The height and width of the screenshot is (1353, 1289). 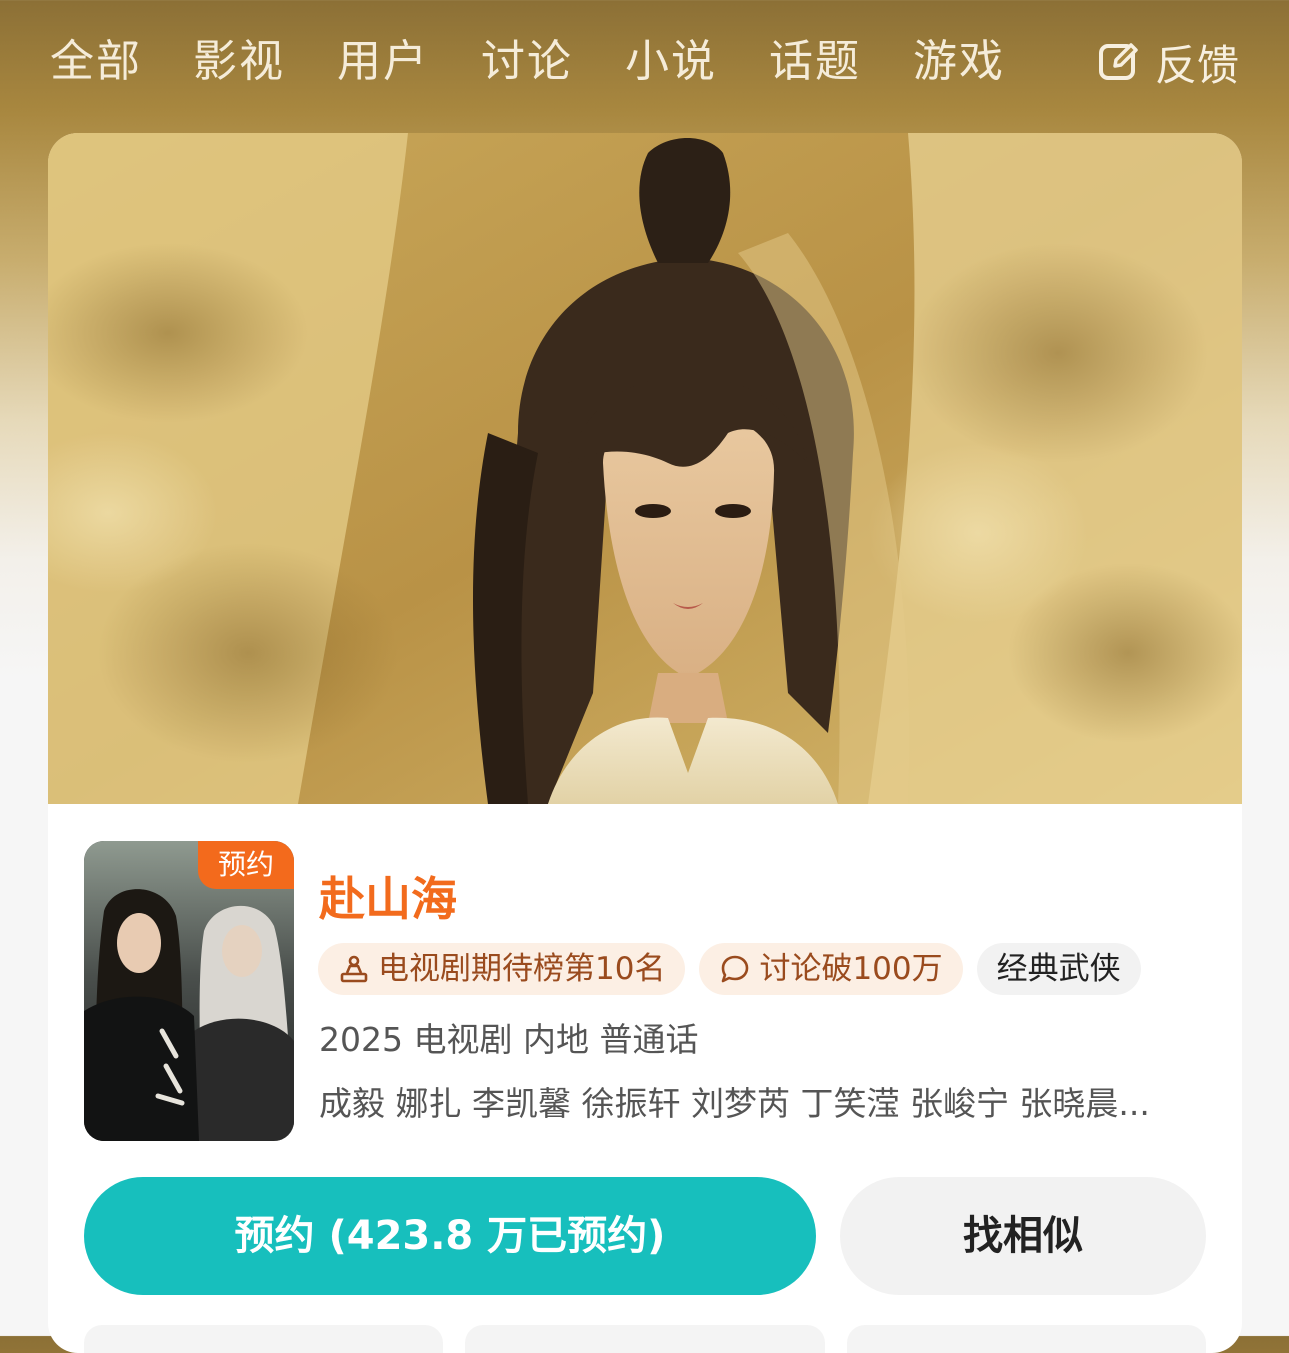 What do you see at coordinates (388, 896) in the screenshot?
I see `drama-title: 赴山海` at bounding box center [388, 896].